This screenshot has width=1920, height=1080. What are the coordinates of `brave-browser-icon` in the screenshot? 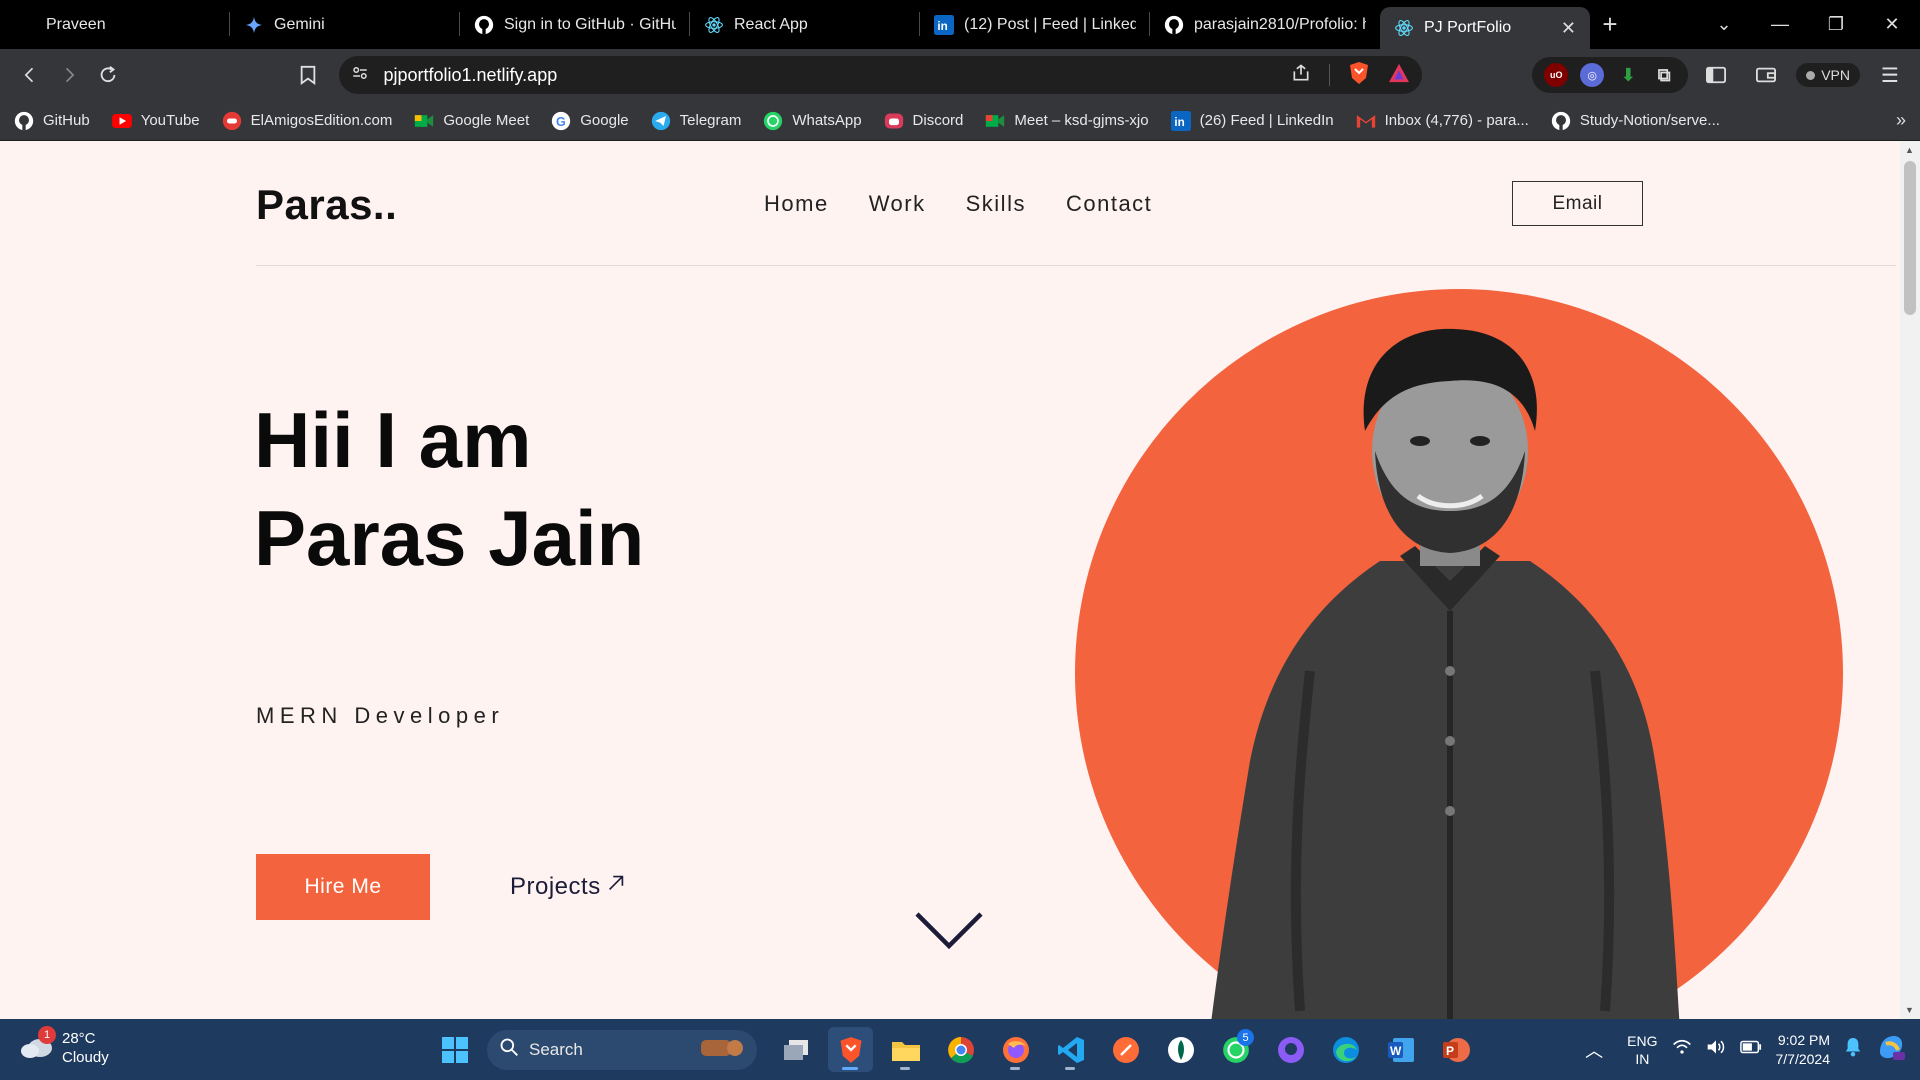 It's located at (850, 1049).